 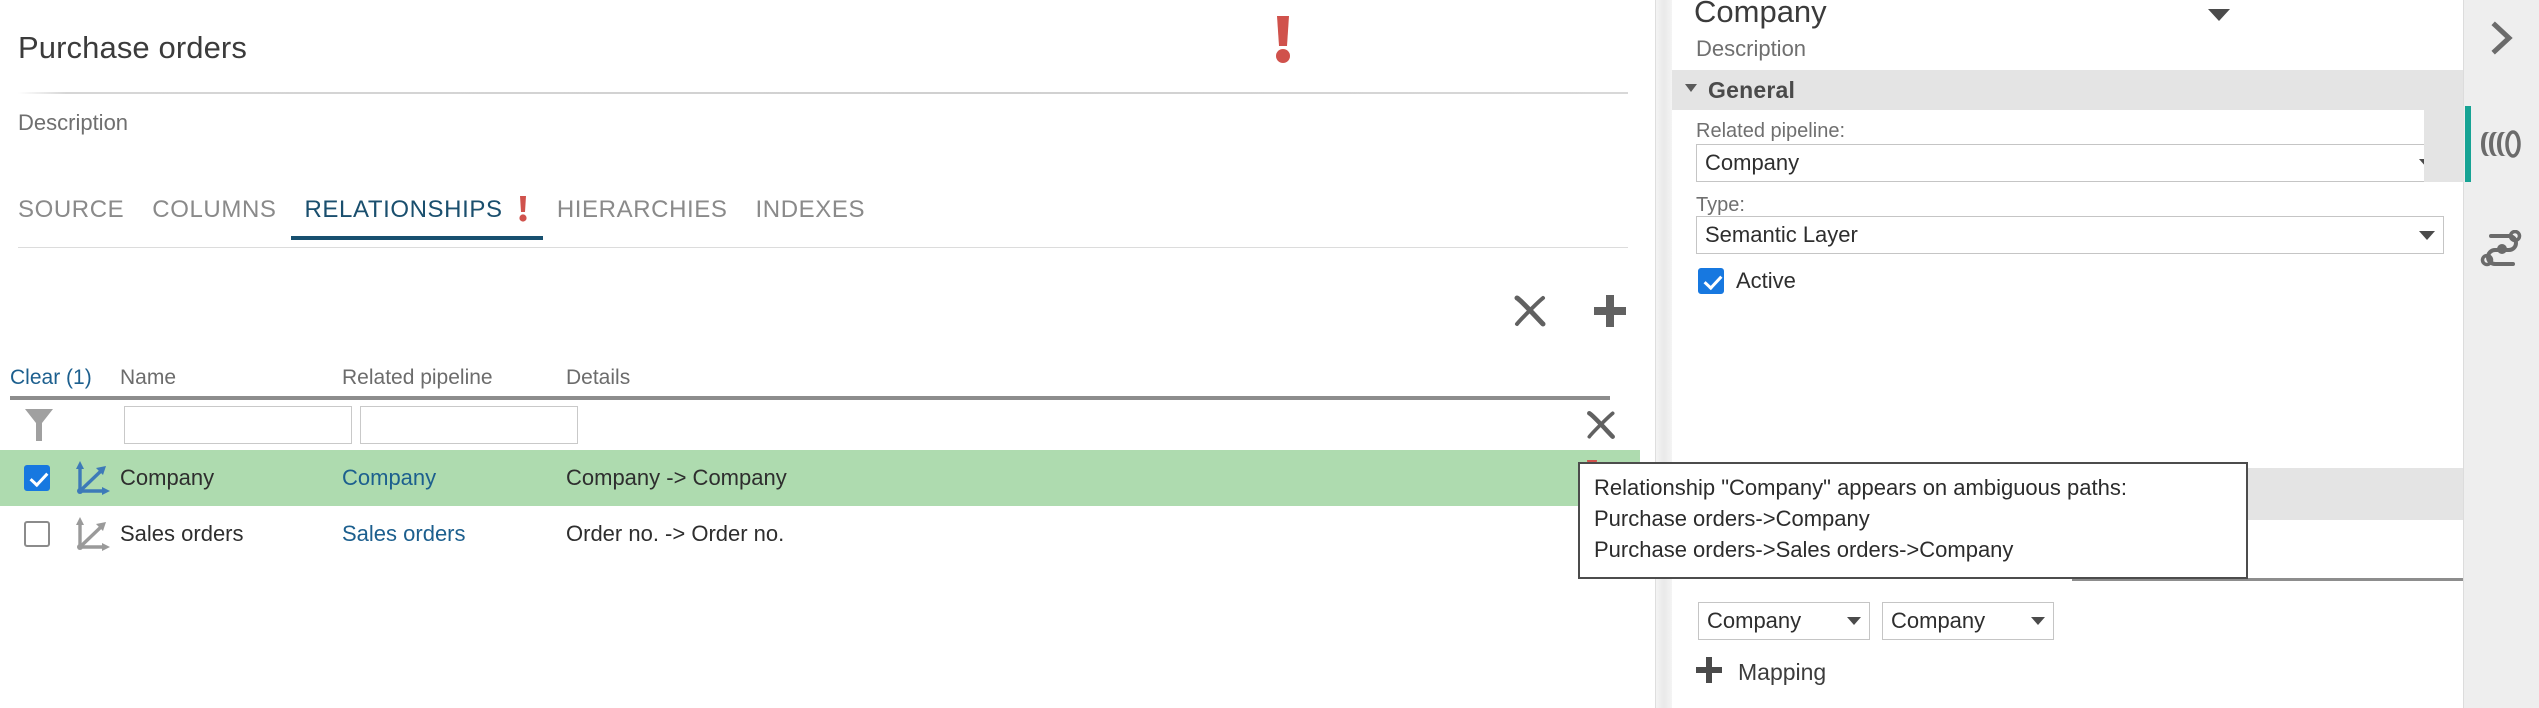 I want to click on chevron-right-icon, so click(x=2502, y=38).